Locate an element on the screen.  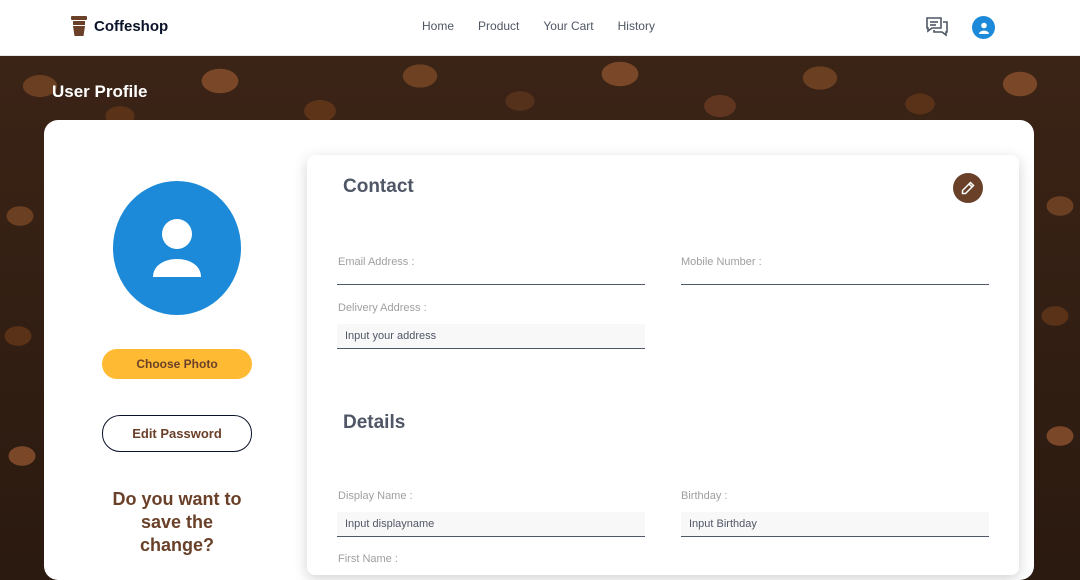
nav-links: Home Product Your Cart History is located at coordinates (538, 26).